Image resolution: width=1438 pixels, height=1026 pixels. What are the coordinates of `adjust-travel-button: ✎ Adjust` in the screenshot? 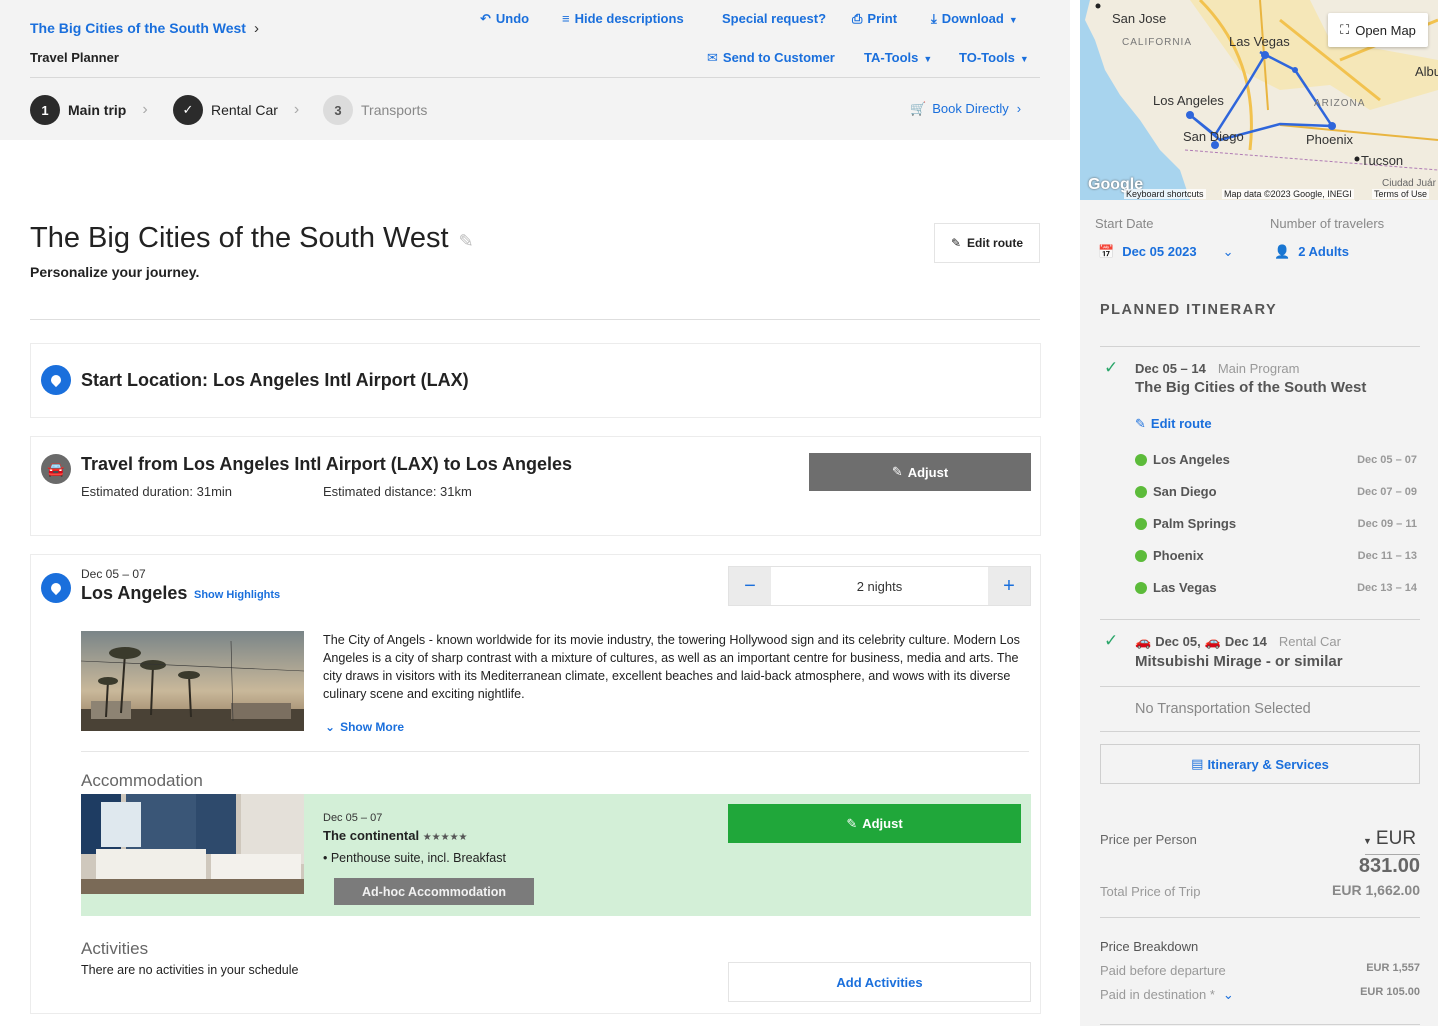 It's located at (920, 472).